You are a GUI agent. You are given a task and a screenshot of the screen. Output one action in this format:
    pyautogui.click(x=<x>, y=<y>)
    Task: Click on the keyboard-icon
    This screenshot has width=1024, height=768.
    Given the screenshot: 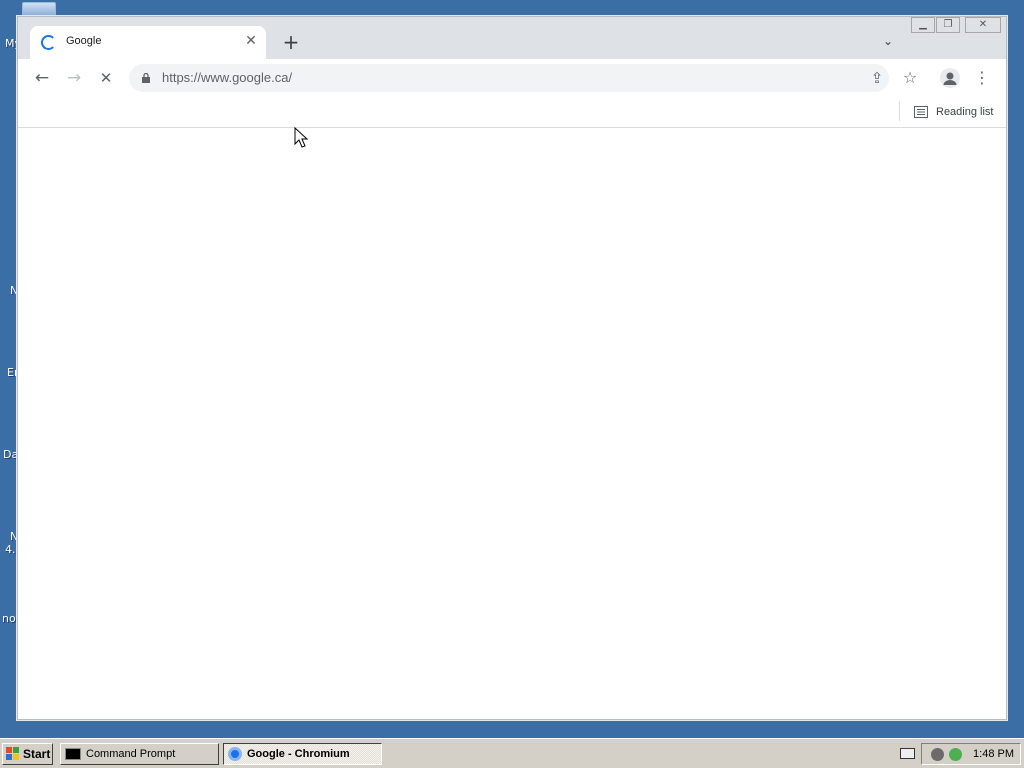 What is the action you would take?
    pyautogui.click(x=907, y=753)
    